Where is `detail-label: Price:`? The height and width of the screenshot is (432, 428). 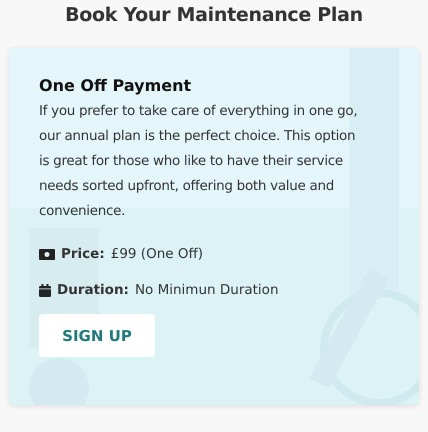
detail-label: Price: is located at coordinates (83, 254).